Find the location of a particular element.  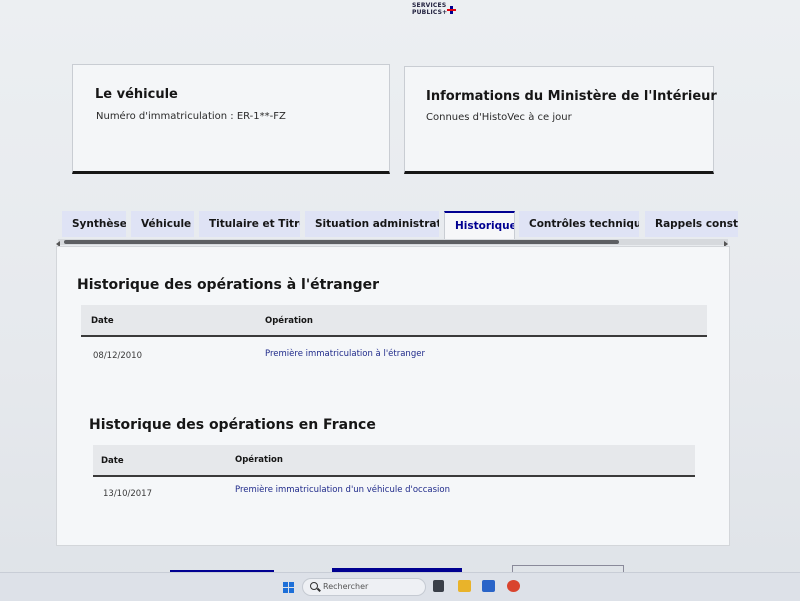

chrome-icon is located at coordinates (513, 586).